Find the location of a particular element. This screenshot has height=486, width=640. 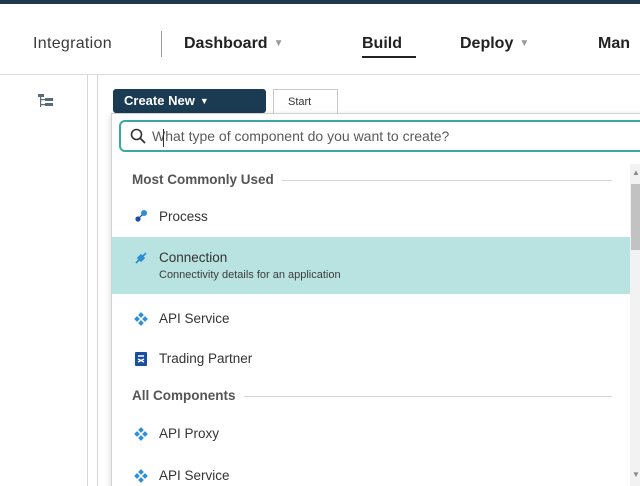

component-search-box is located at coordinates (379, 136).